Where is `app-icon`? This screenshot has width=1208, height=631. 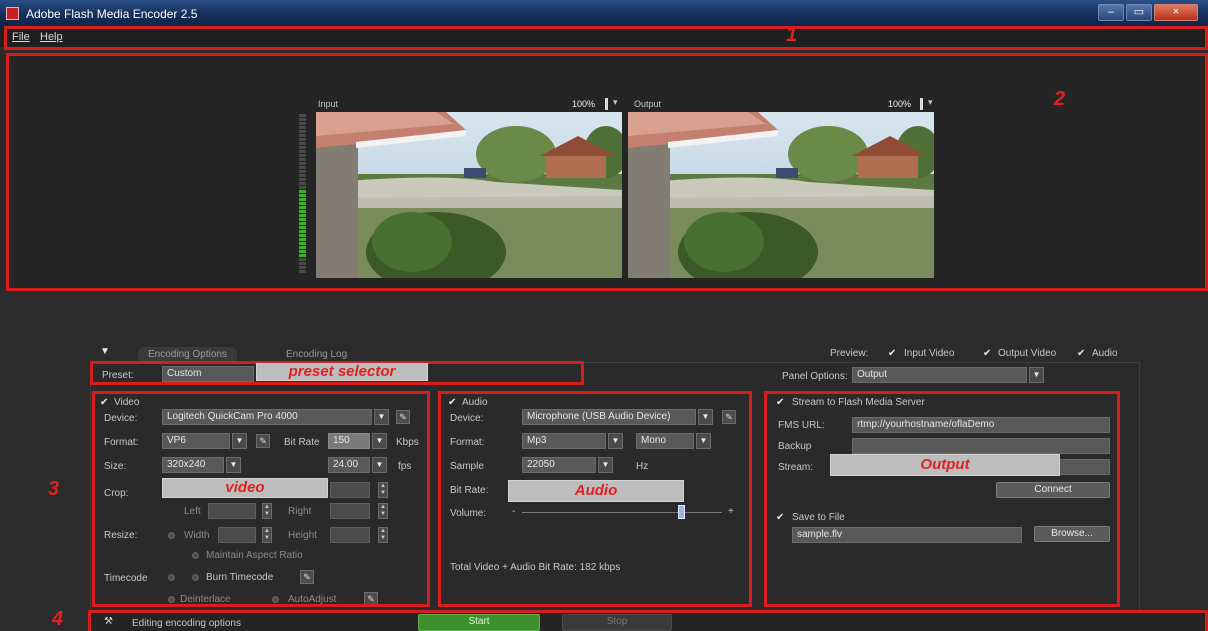 app-icon is located at coordinates (12, 13).